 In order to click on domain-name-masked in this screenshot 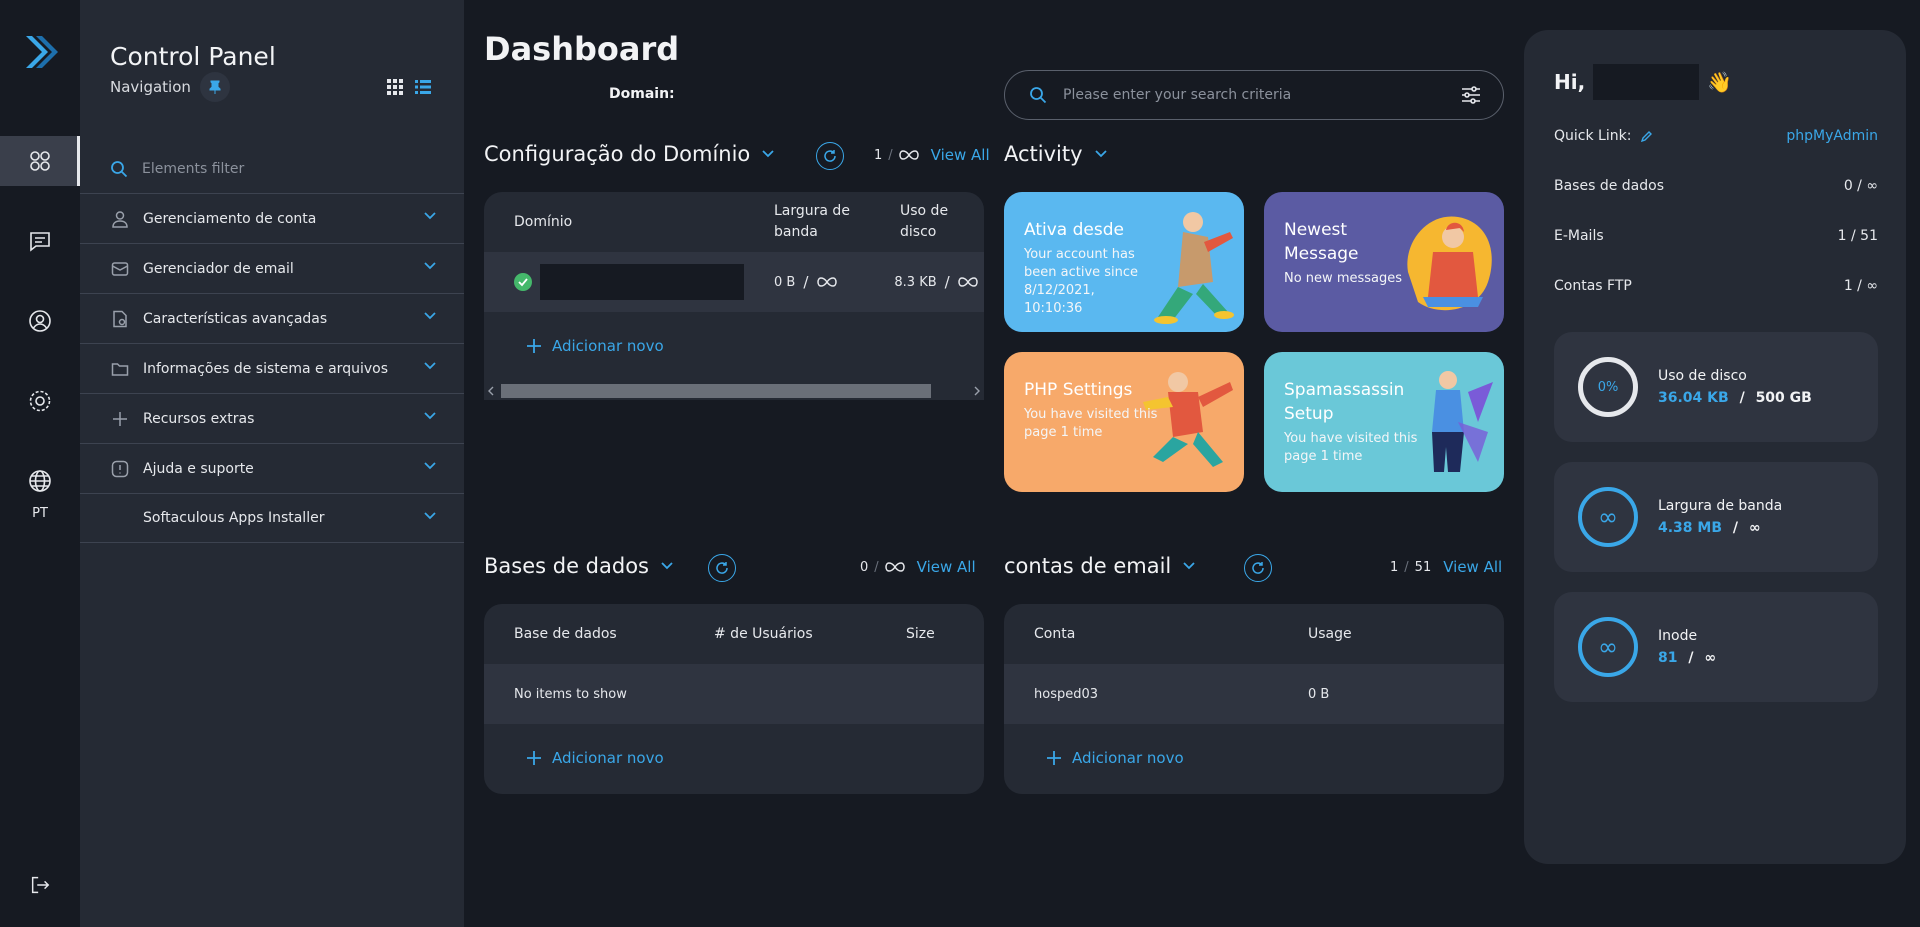, I will do `click(642, 282)`.